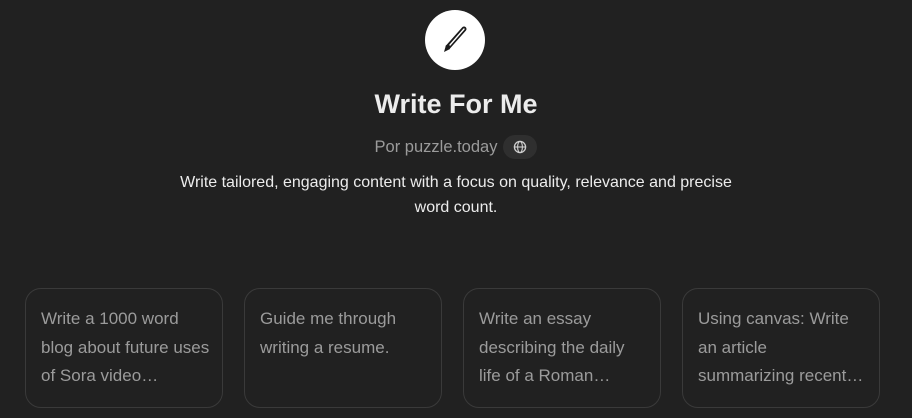 Image resolution: width=912 pixels, height=418 pixels. Describe the element at coordinates (328, 333) in the screenshot. I see `starter-card-text: Guide me through writing a resume.` at that location.